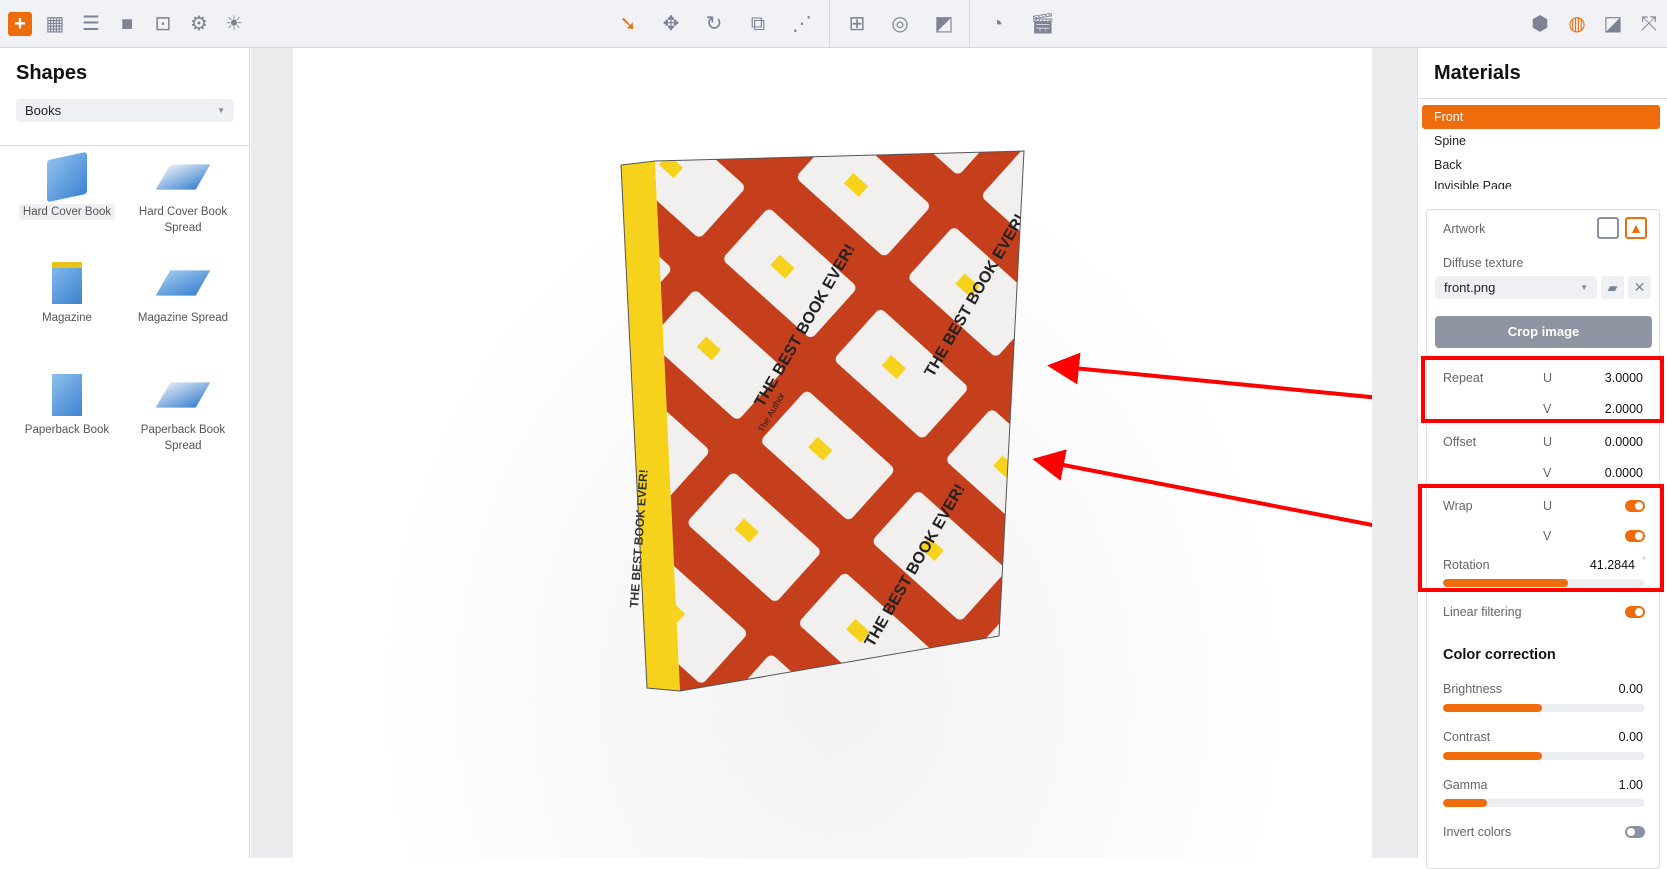  What do you see at coordinates (55, 24) in the screenshot?
I see `grid-icon: ▦` at bounding box center [55, 24].